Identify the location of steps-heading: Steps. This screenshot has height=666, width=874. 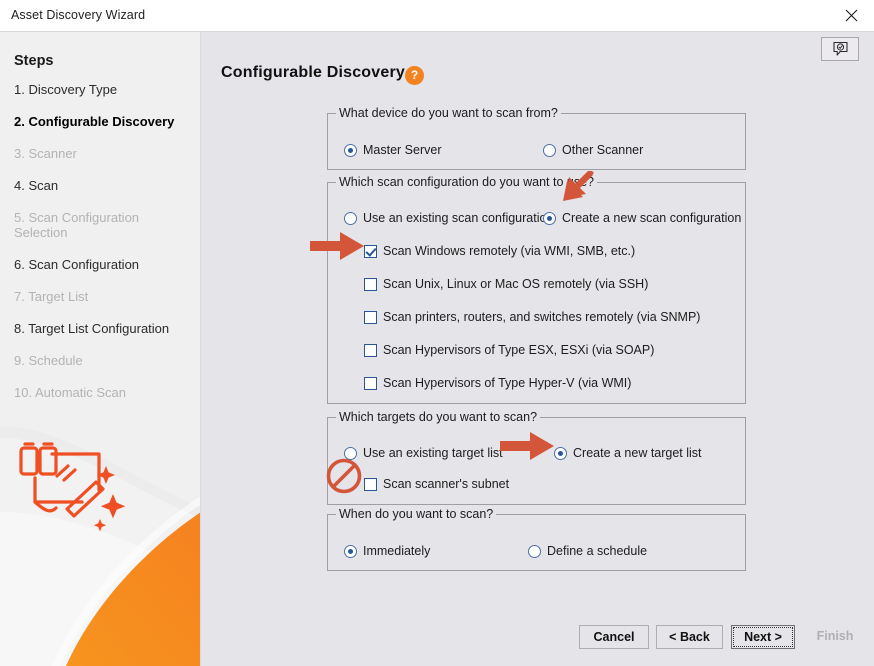
(34, 61).